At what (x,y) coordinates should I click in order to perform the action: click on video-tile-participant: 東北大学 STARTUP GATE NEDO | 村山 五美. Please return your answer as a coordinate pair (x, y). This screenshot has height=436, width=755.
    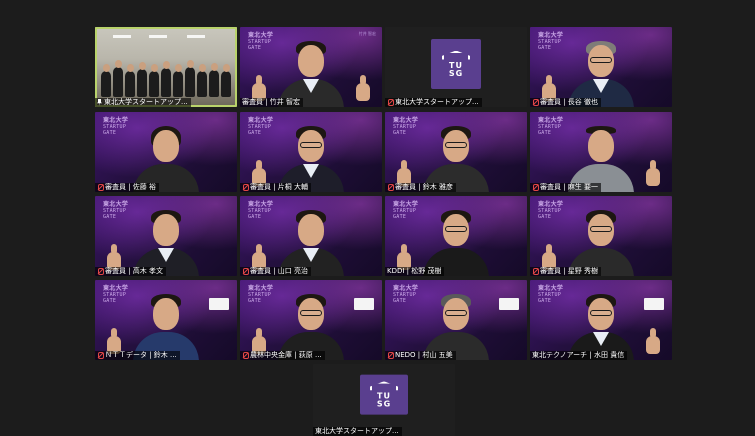
    Looking at the image, I should click on (456, 320).